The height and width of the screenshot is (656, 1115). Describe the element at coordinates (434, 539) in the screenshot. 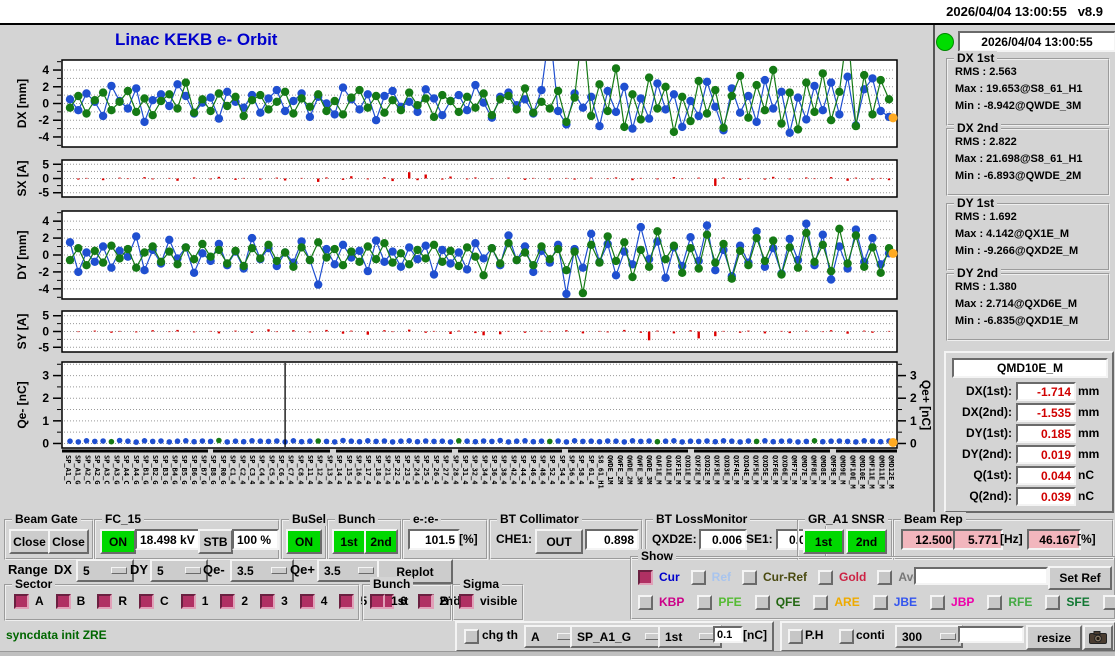

I see `ee-ratio-field: 101.5` at that location.